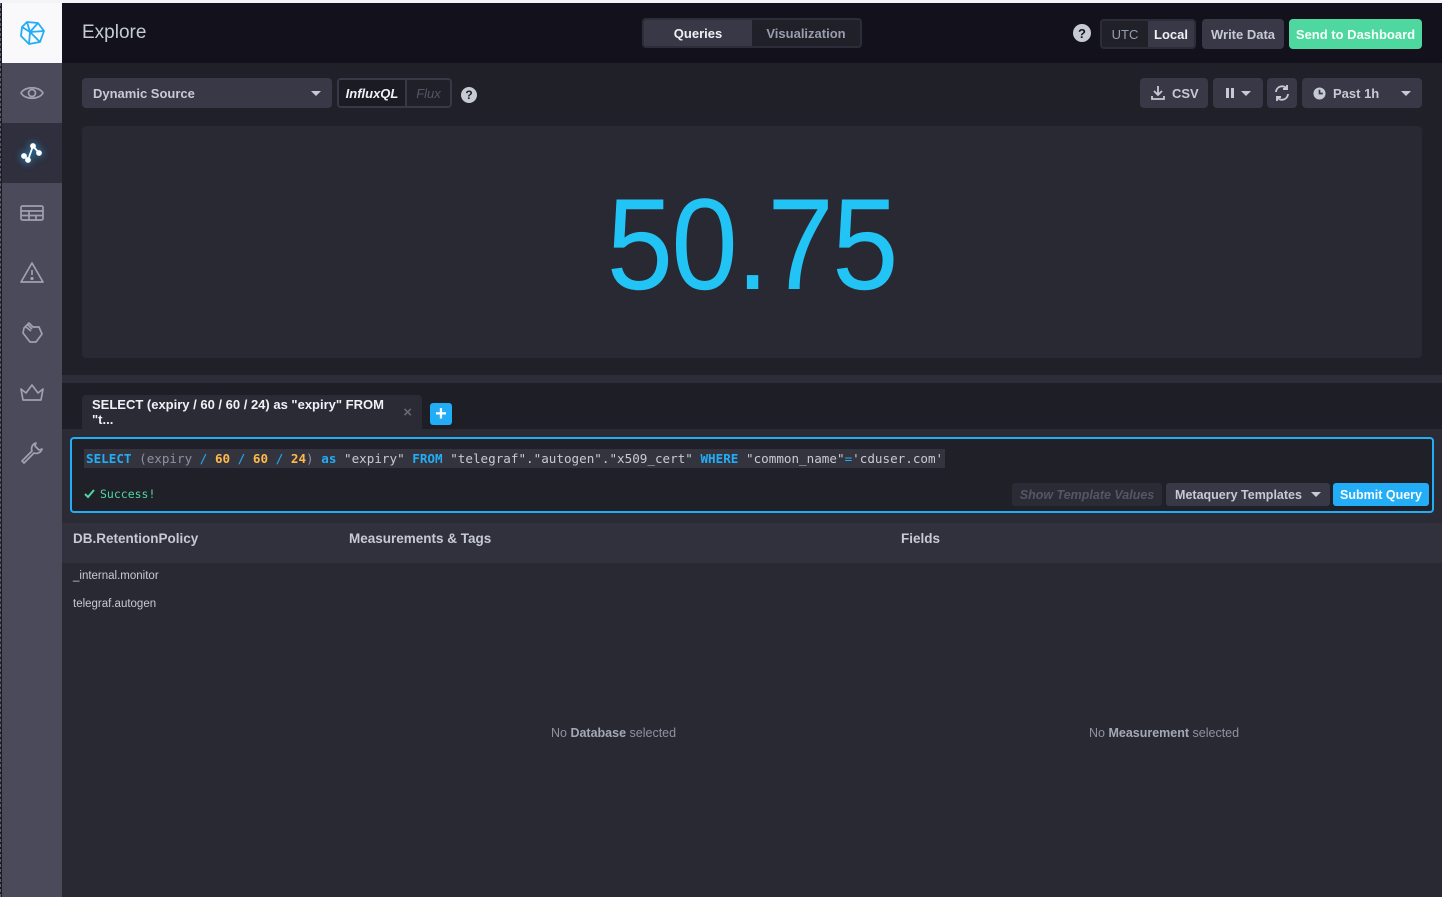  Describe the element at coordinates (169, 458) in the screenshot. I see `token: expiry` at that location.